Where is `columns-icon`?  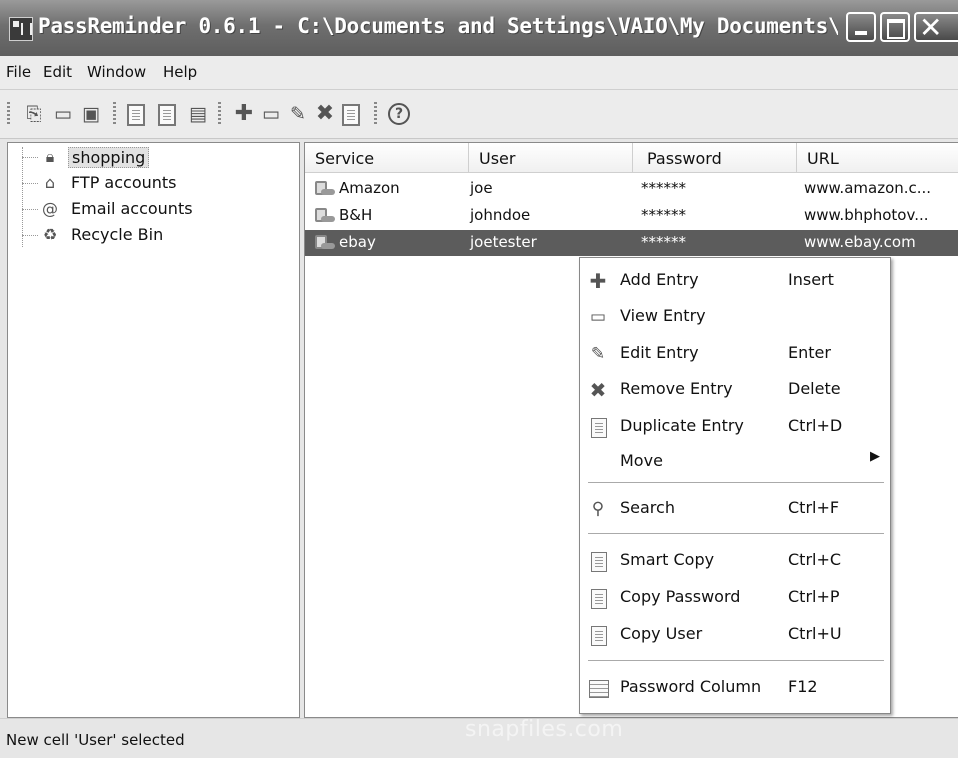 columns-icon is located at coordinates (599, 689).